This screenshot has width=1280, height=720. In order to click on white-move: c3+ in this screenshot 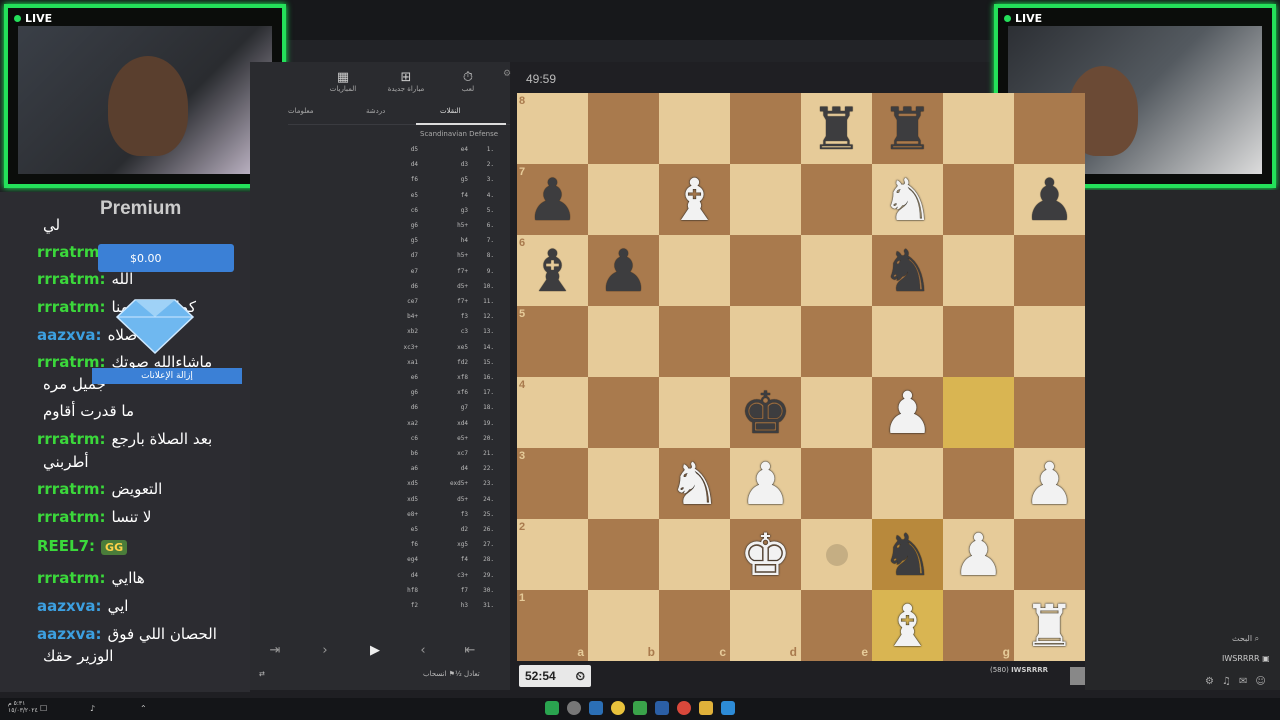, I will do `click(462, 575)`.